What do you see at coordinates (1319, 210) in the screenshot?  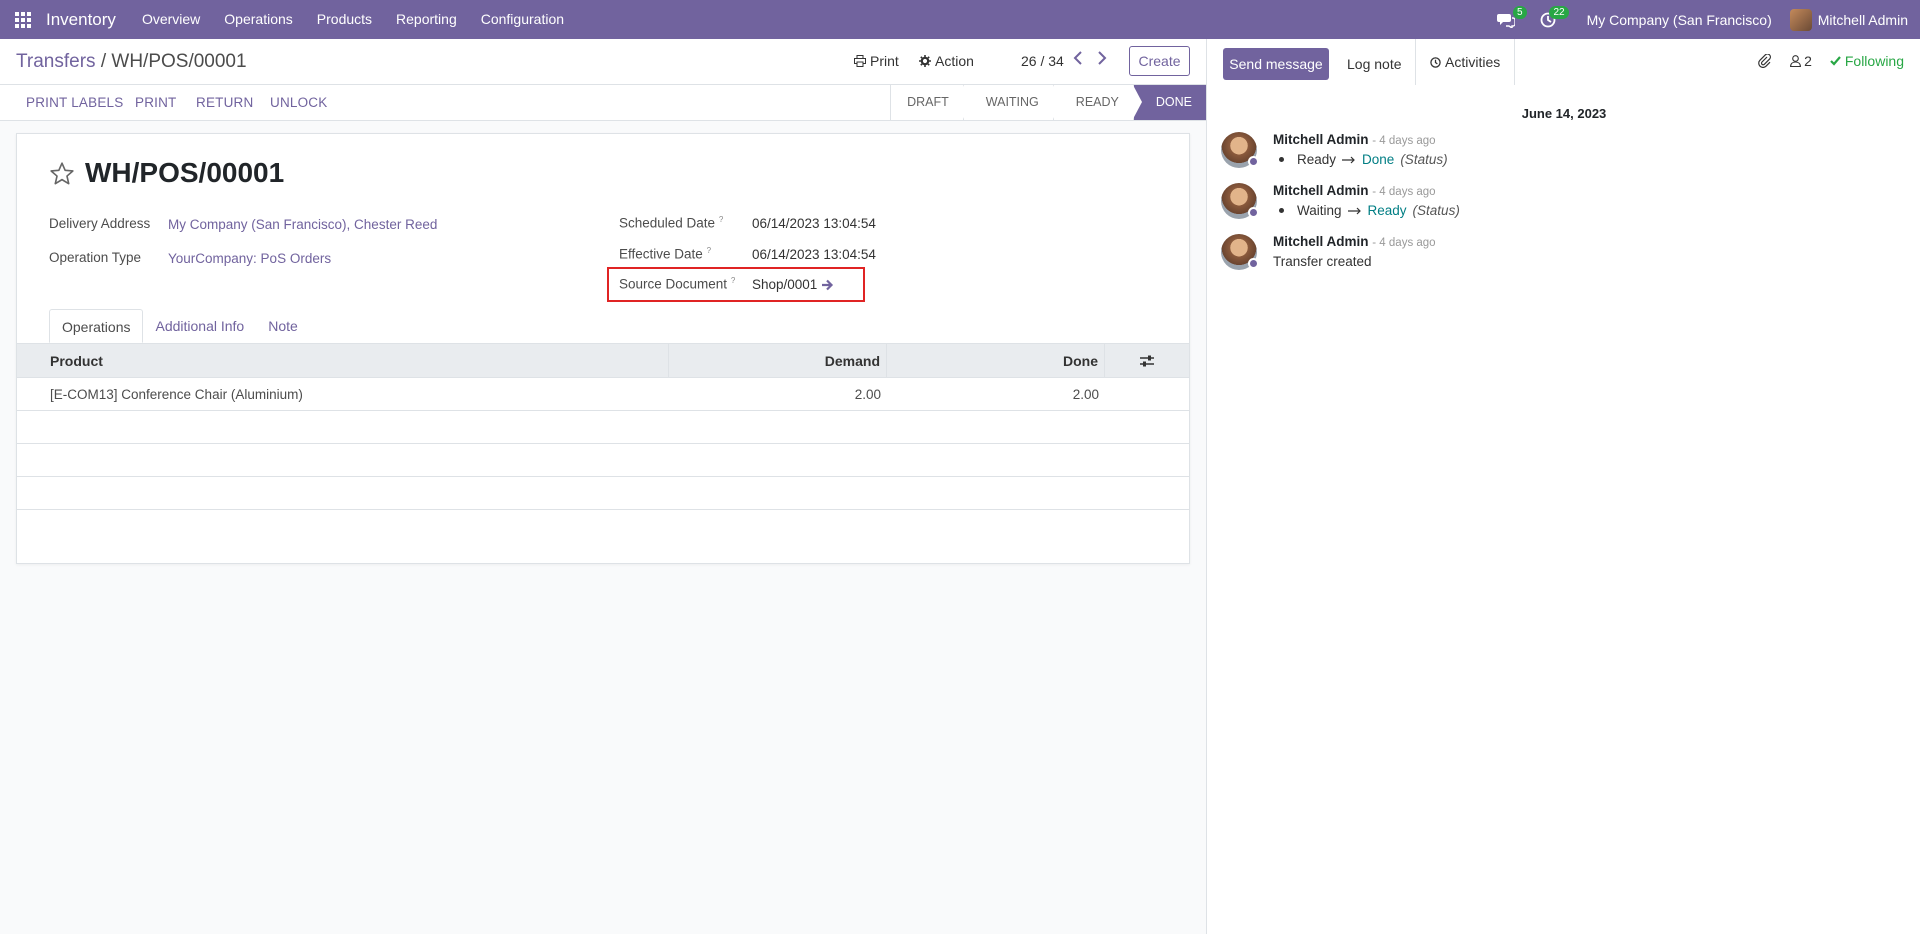 I see `tracking-old-value: Waiting` at bounding box center [1319, 210].